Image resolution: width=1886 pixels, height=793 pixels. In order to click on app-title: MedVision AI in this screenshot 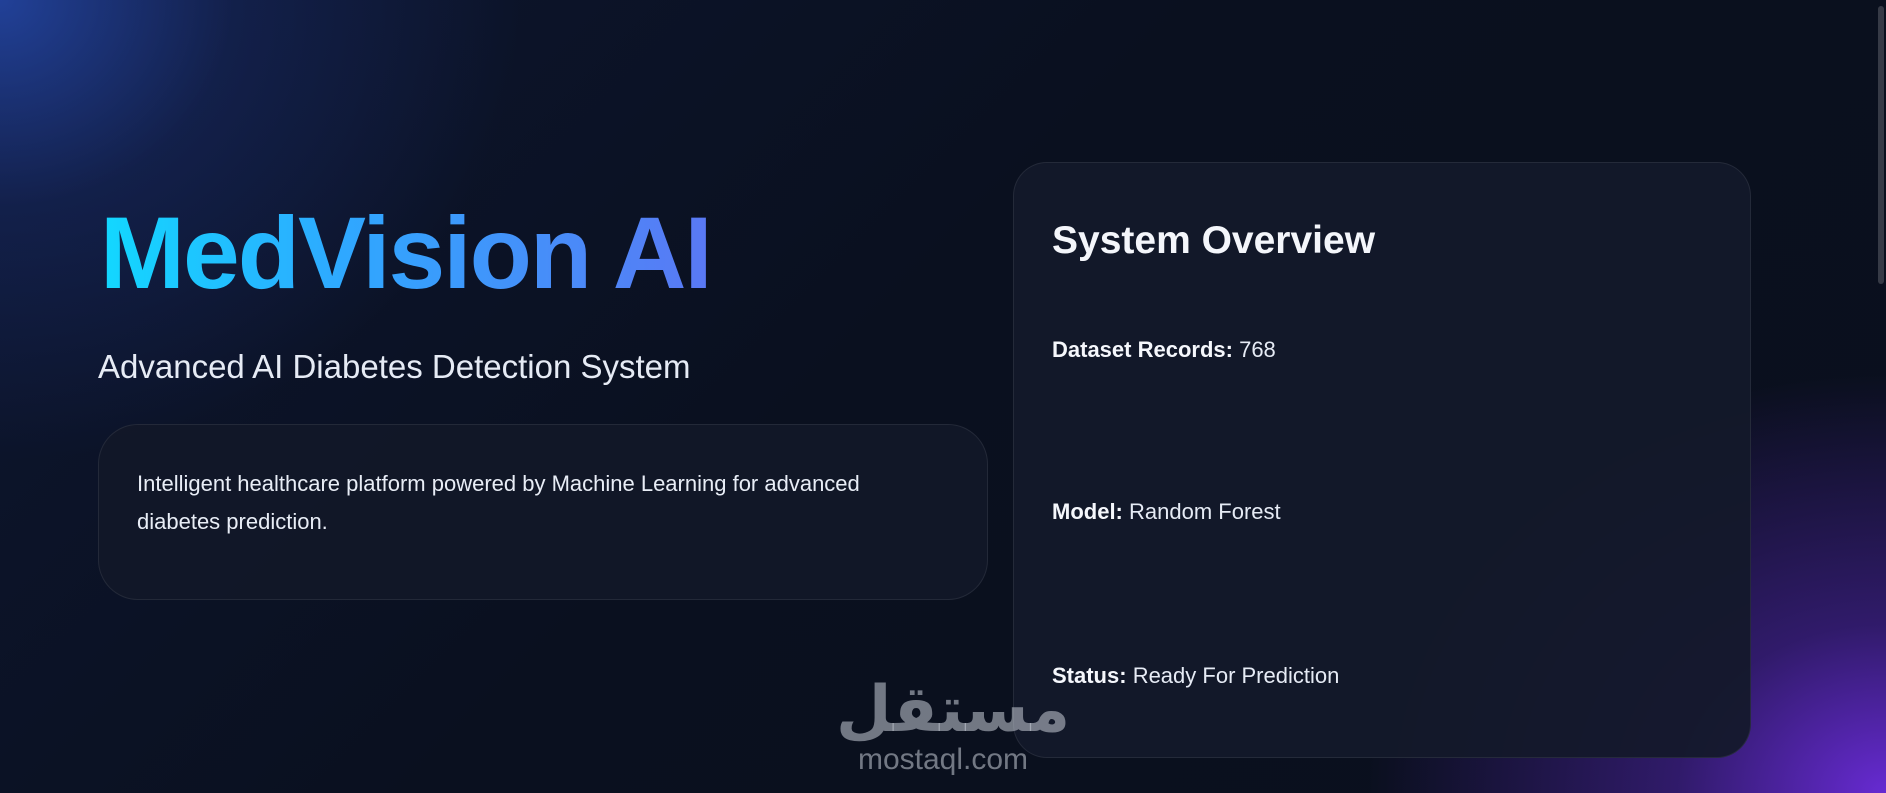, I will do `click(406, 253)`.